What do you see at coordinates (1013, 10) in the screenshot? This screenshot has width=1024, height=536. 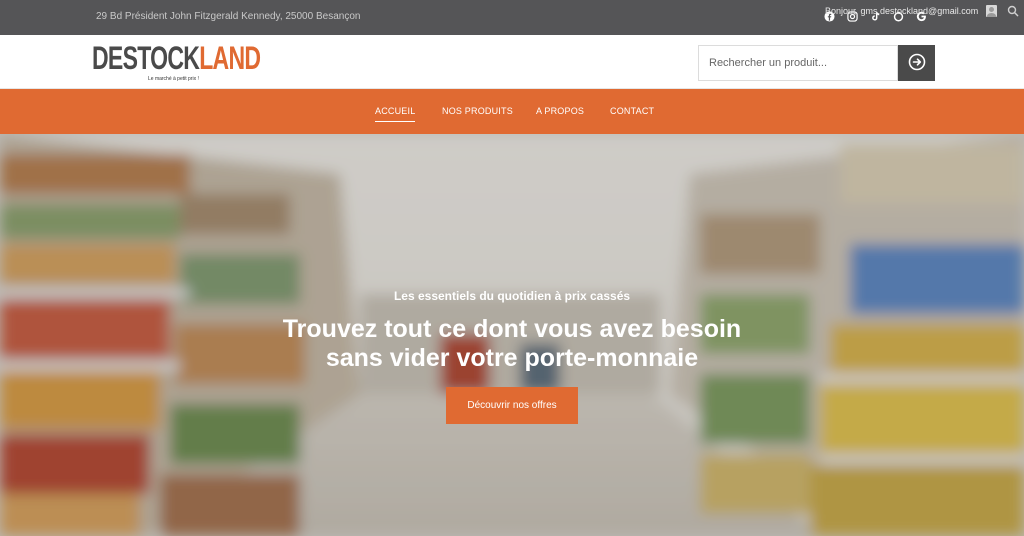 I see `top-search-icon` at bounding box center [1013, 10].